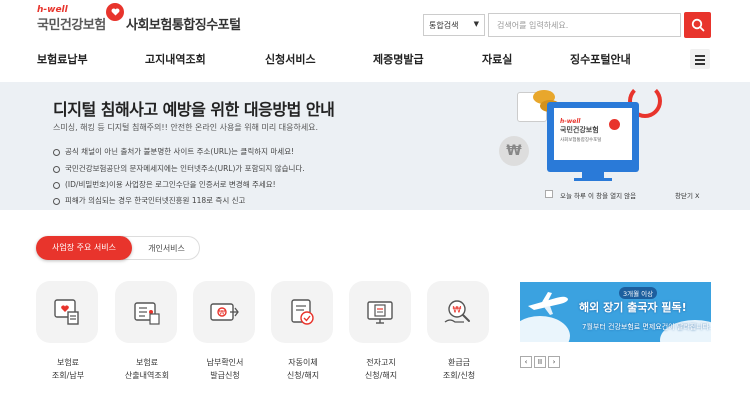 The image size is (750, 402). What do you see at coordinates (225, 362) in the screenshot?
I see `service-label-line1: 납부확인서` at bounding box center [225, 362].